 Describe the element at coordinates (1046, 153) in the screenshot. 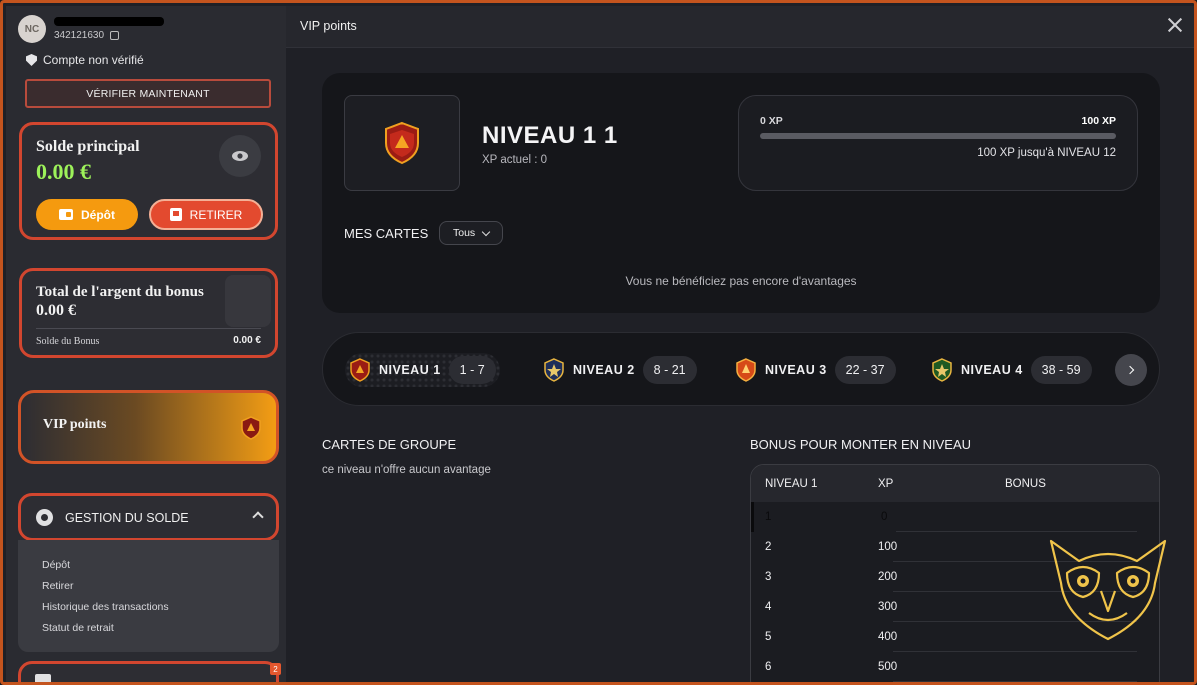

I see `xp-next-label: 100 XP jusqu'à NIVEAU 12` at that location.